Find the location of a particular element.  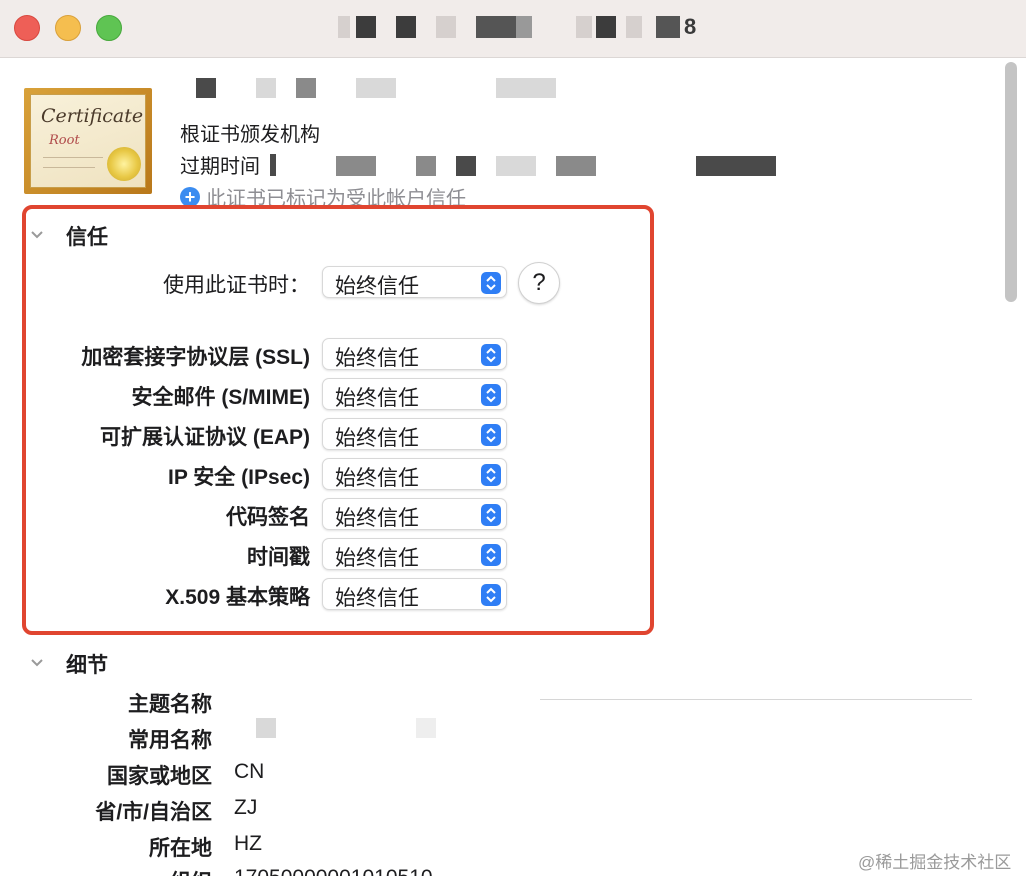

title-bar: 8 is located at coordinates (513, 29).